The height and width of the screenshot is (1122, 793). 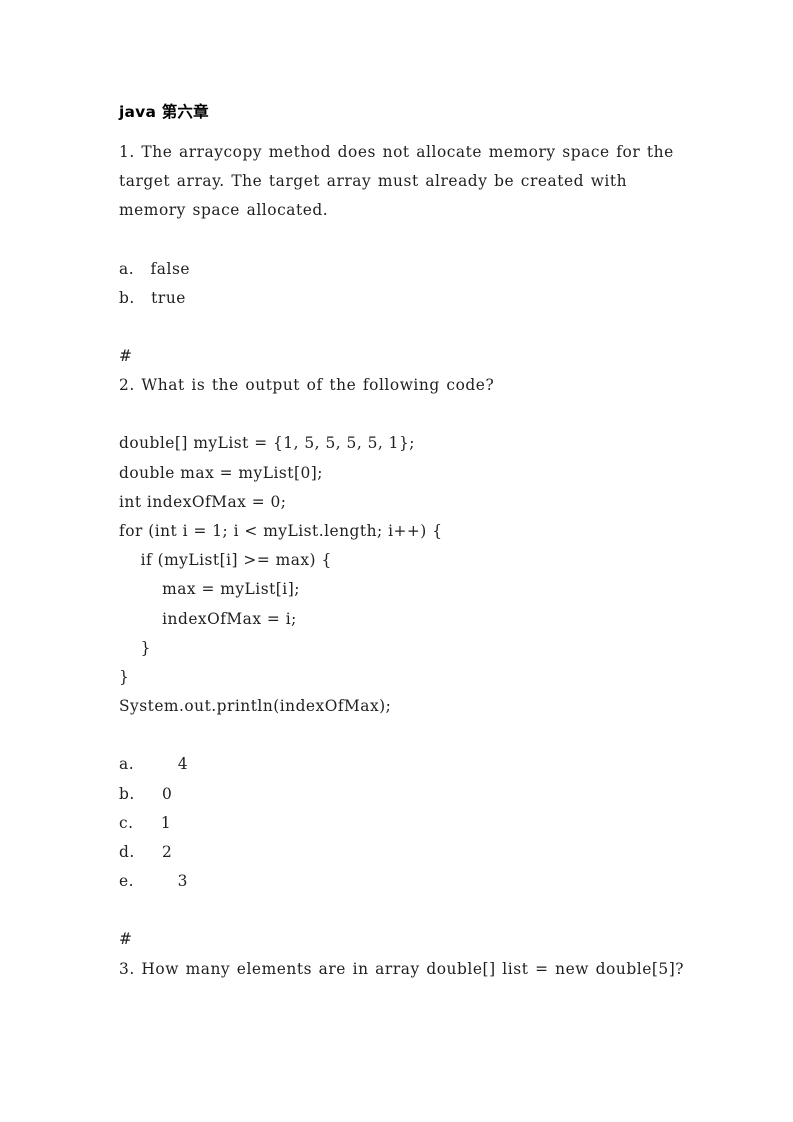 What do you see at coordinates (402, 269) in the screenshot?
I see `question-1-option-a: a. false` at bounding box center [402, 269].